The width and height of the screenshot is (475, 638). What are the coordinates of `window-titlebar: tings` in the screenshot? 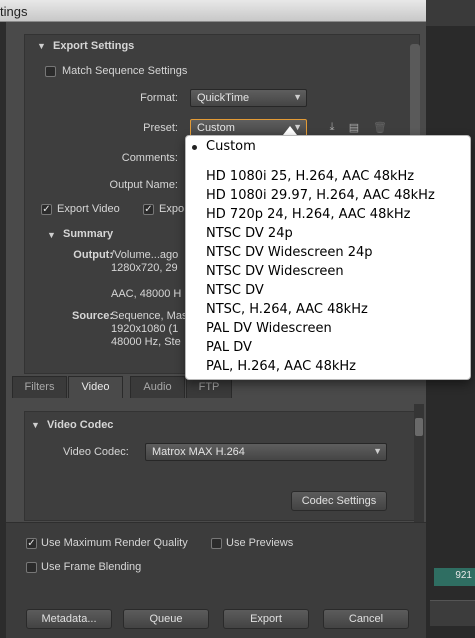 It's located at (213, 11).